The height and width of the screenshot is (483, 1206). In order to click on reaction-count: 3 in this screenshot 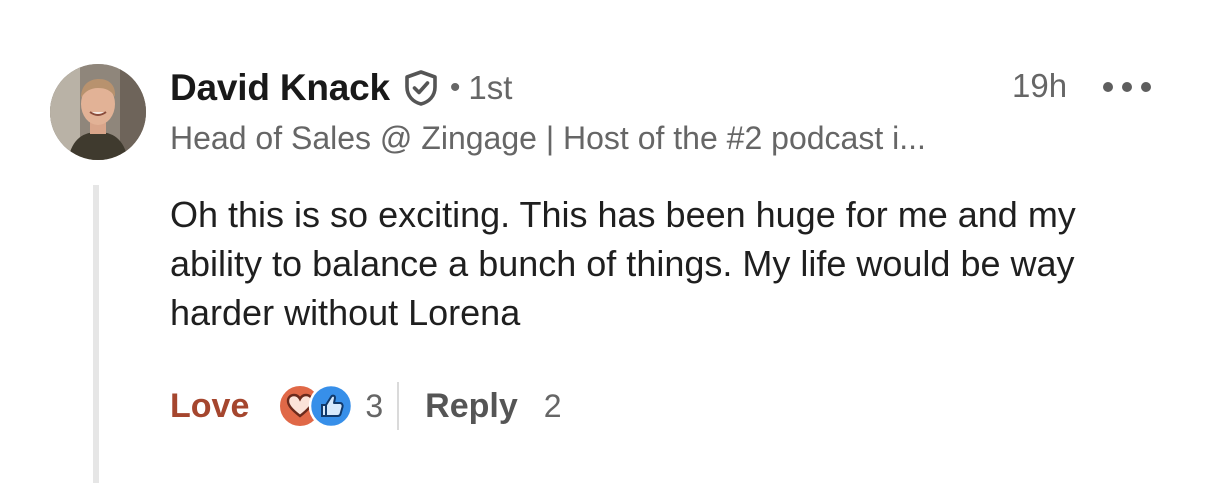, I will do `click(374, 406)`.